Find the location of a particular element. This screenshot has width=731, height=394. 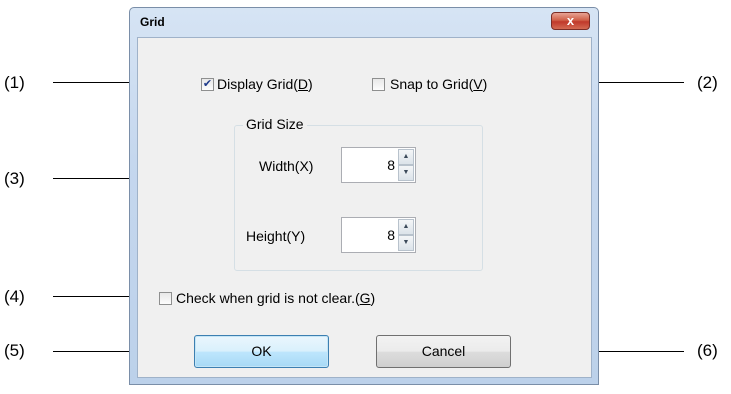

checkmark-icon: ✔ is located at coordinates (207, 84).